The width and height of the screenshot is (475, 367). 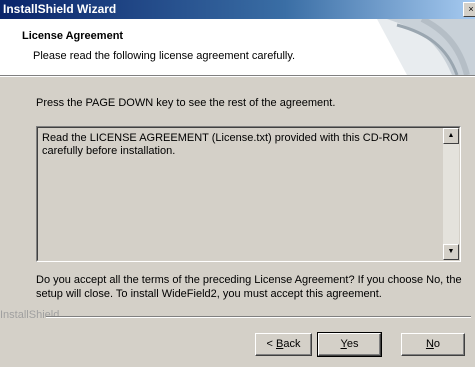 What do you see at coordinates (451, 194) in the screenshot?
I see `vertical-scrollbar: ▲ ▼` at bounding box center [451, 194].